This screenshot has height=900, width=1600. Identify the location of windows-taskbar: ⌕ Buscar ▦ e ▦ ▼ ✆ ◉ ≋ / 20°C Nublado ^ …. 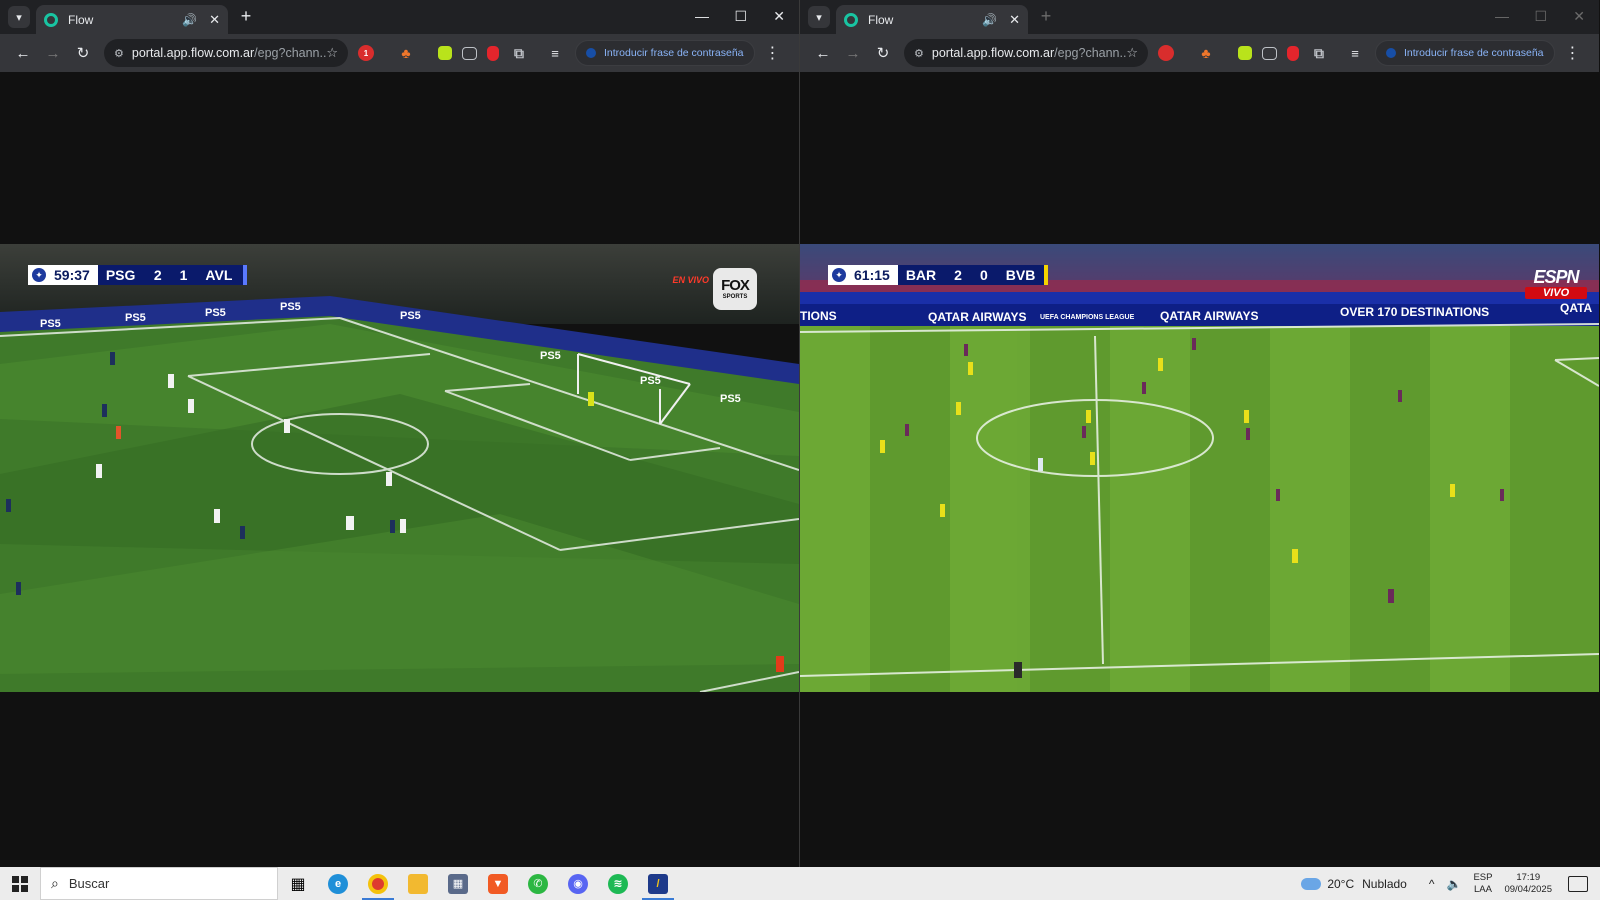
(800, 883).